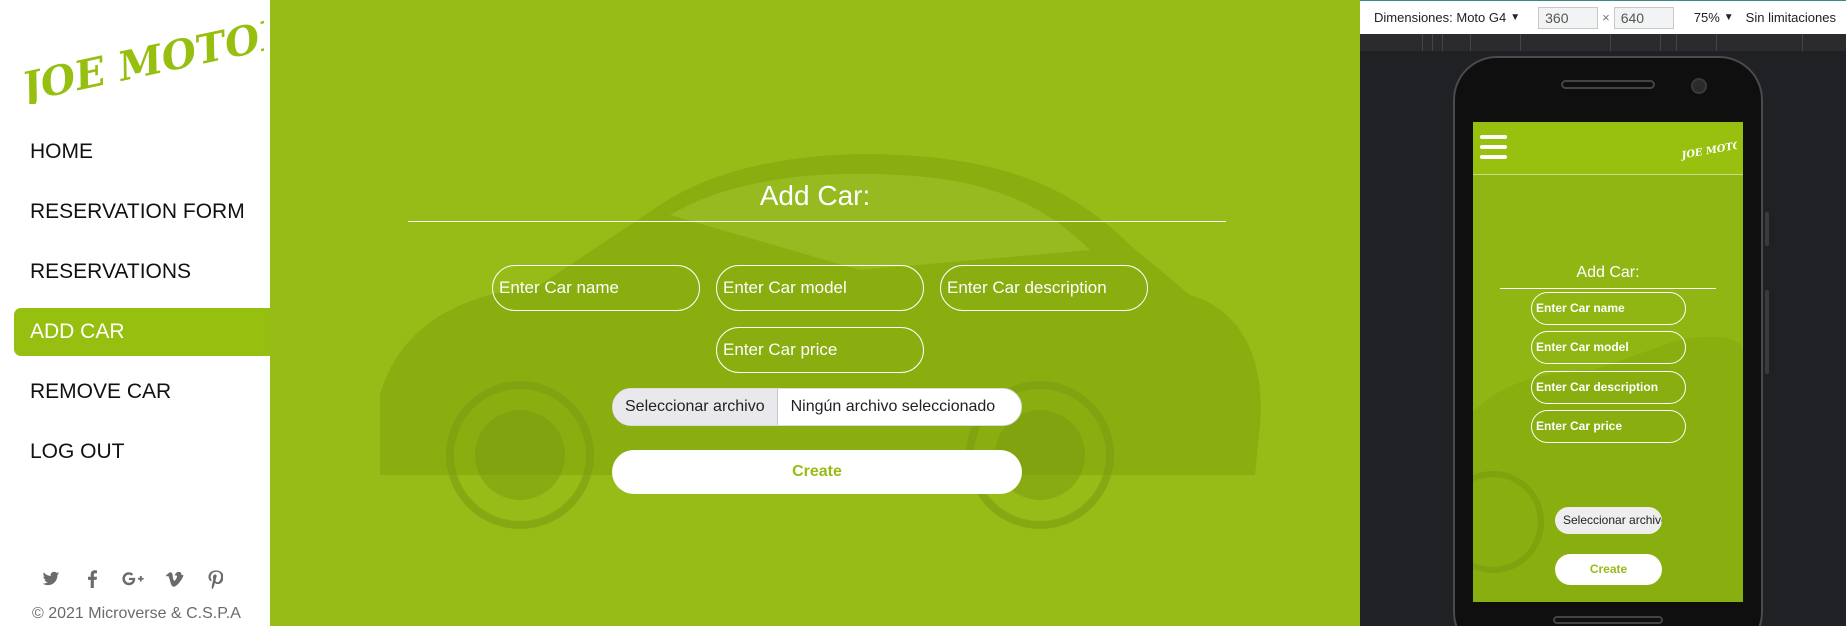  I want to click on pinterest-icon, so click(215, 579).